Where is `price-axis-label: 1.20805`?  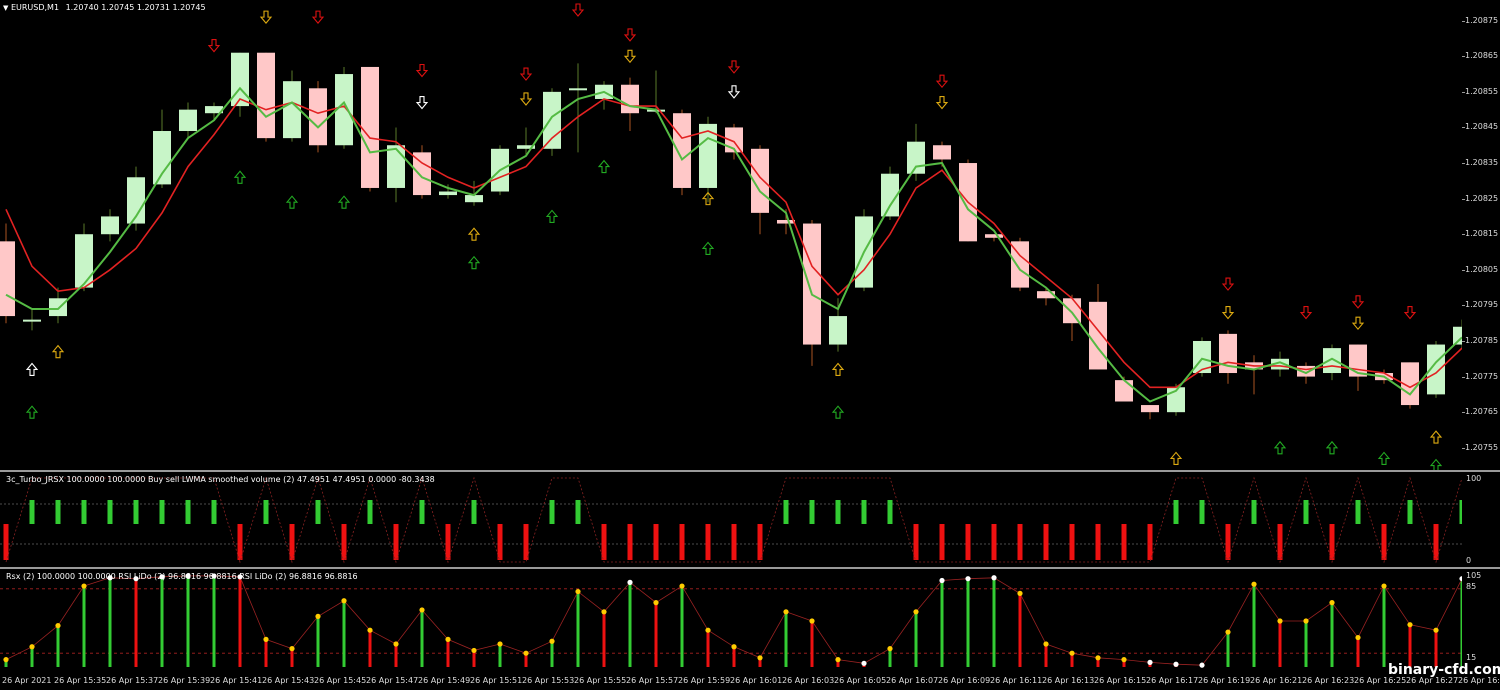 price-axis-label: 1.20805 is located at coordinates (1482, 269).